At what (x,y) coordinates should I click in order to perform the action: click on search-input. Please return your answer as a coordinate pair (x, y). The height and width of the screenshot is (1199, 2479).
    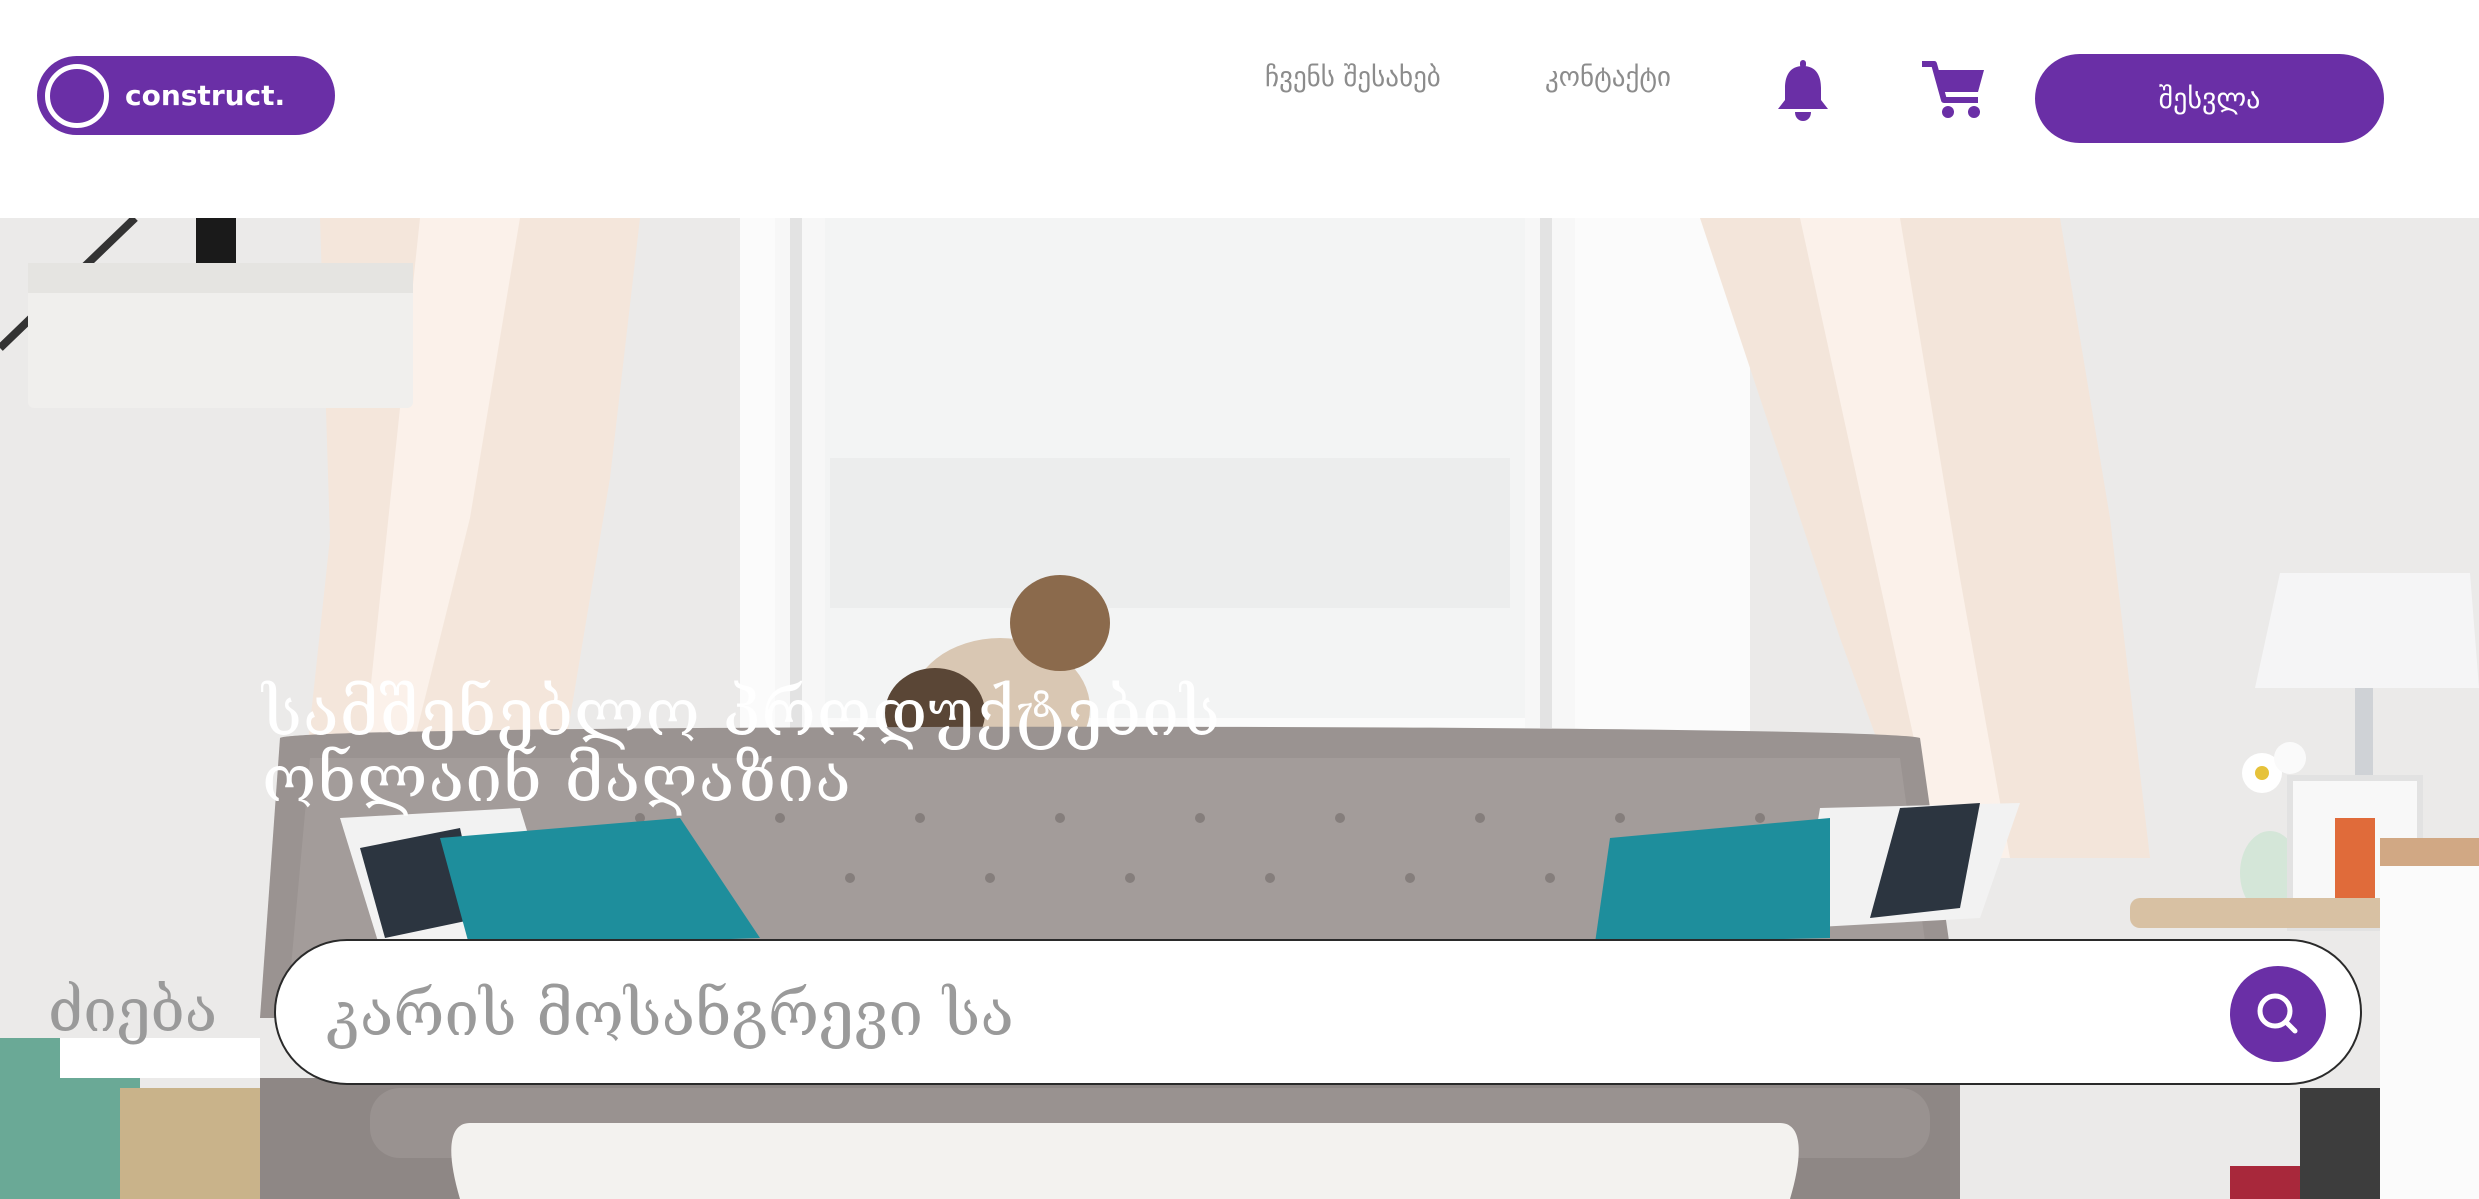
    Looking at the image, I should click on (1234, 1013).